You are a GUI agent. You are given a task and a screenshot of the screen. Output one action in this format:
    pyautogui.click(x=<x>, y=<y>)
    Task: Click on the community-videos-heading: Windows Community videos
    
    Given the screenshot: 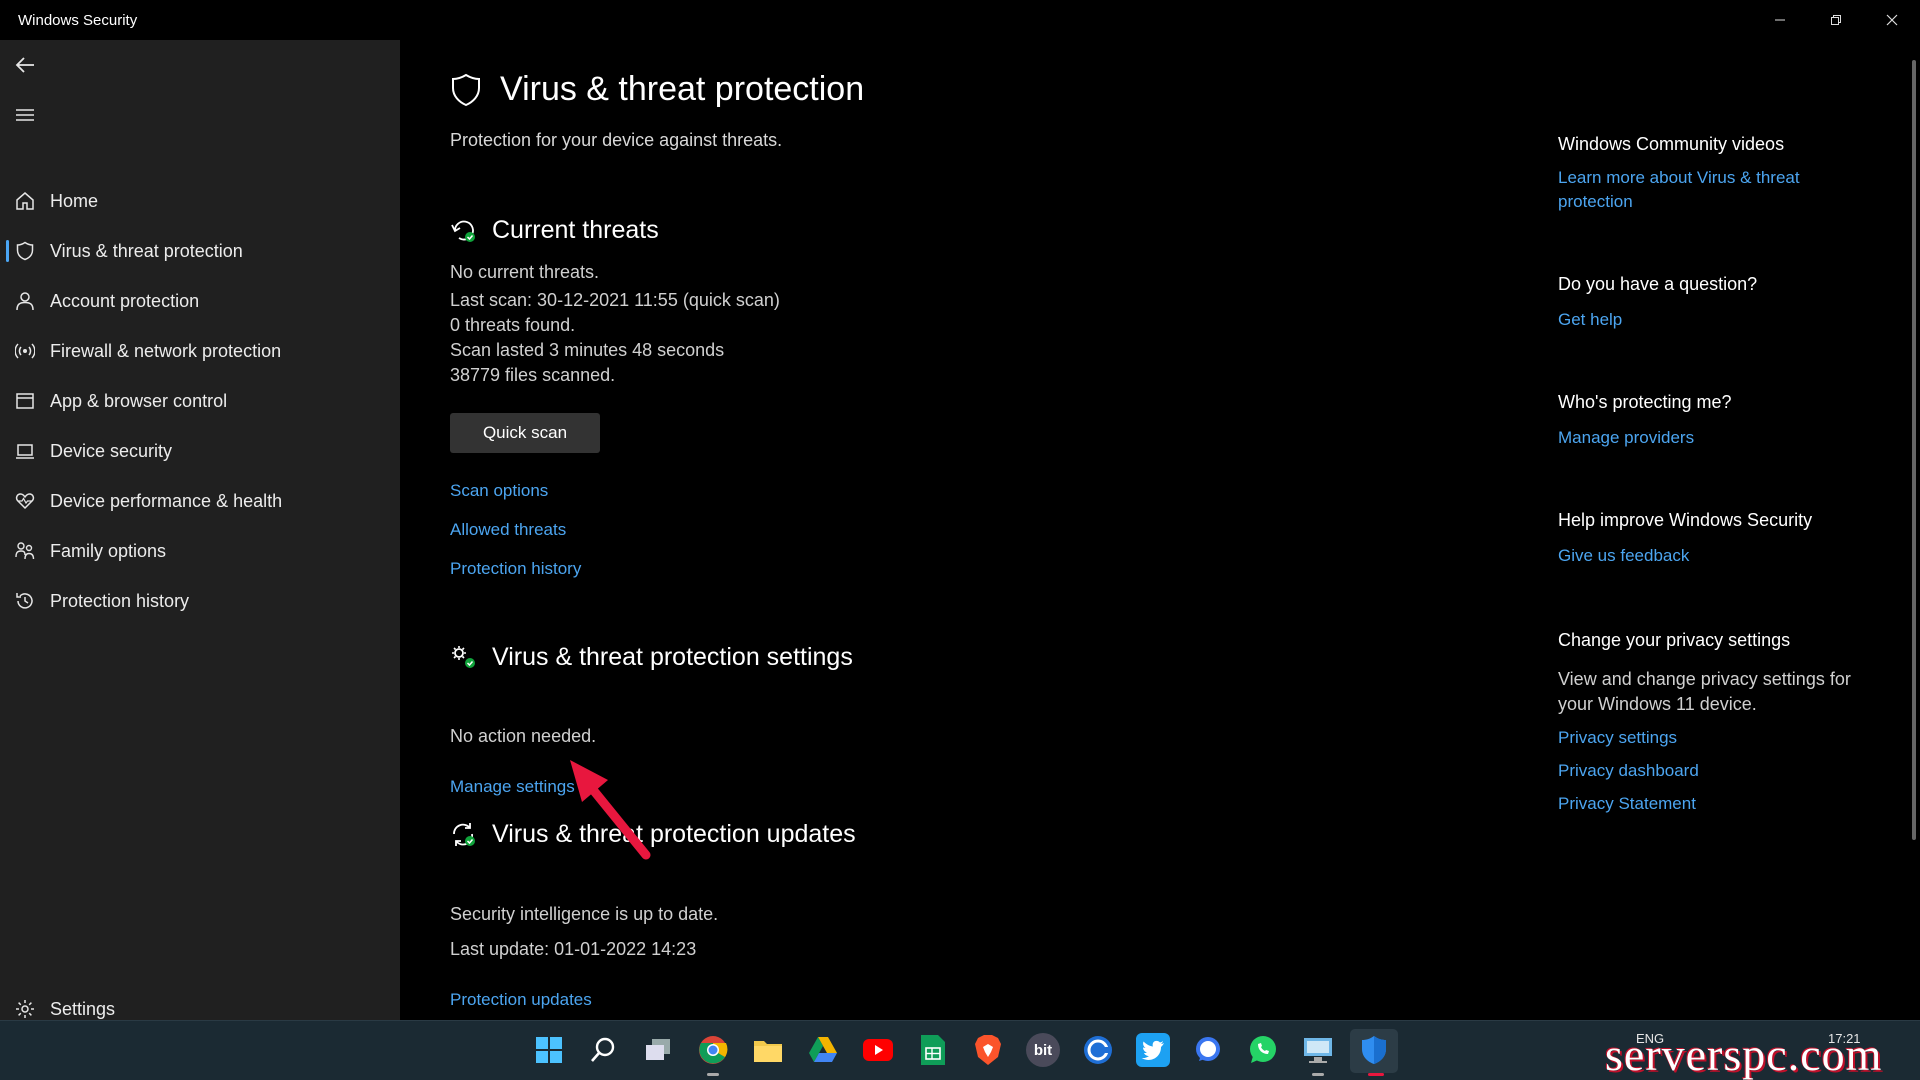 What is the action you would take?
    pyautogui.click(x=1671, y=144)
    